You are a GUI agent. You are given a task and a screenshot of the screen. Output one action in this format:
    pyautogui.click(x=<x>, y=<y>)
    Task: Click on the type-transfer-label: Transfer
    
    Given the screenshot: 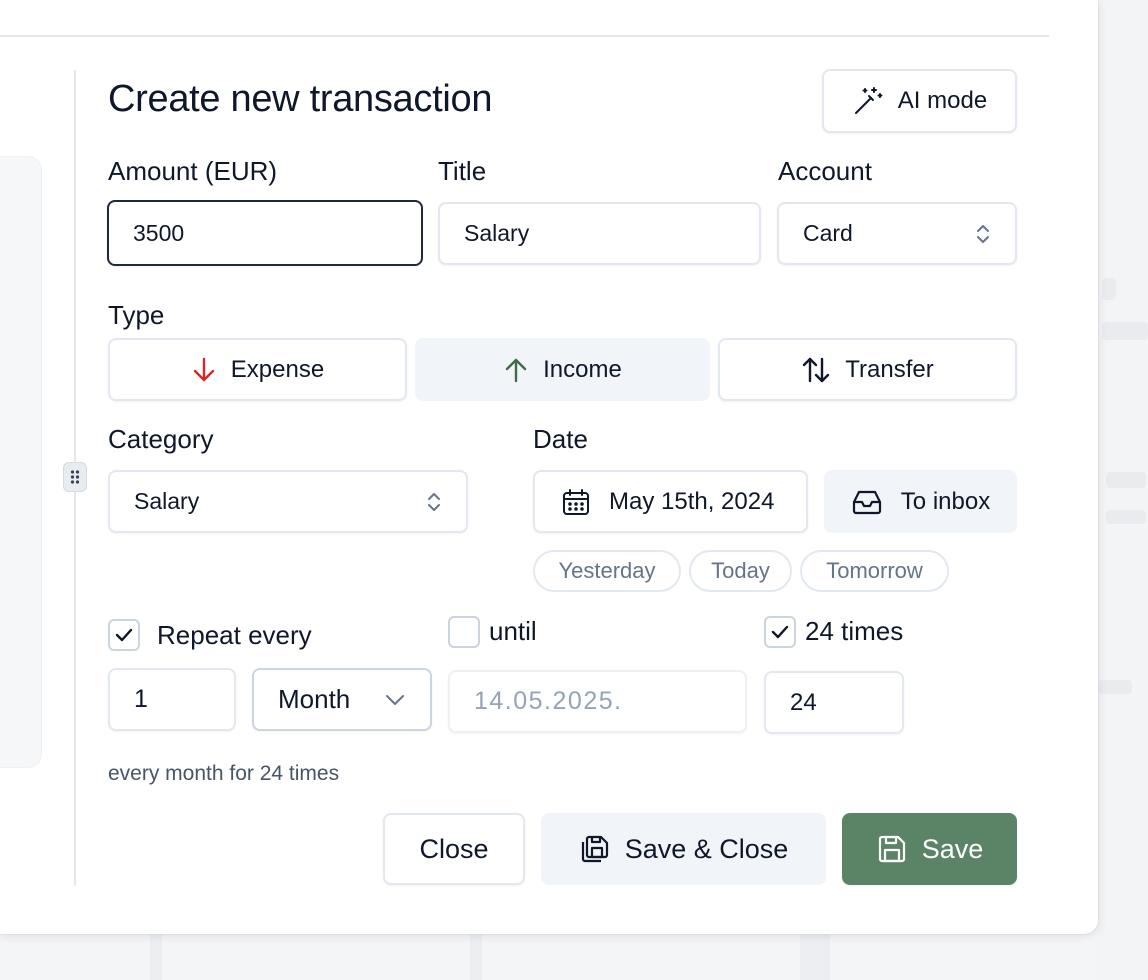 What is the action you would take?
    pyautogui.click(x=889, y=369)
    